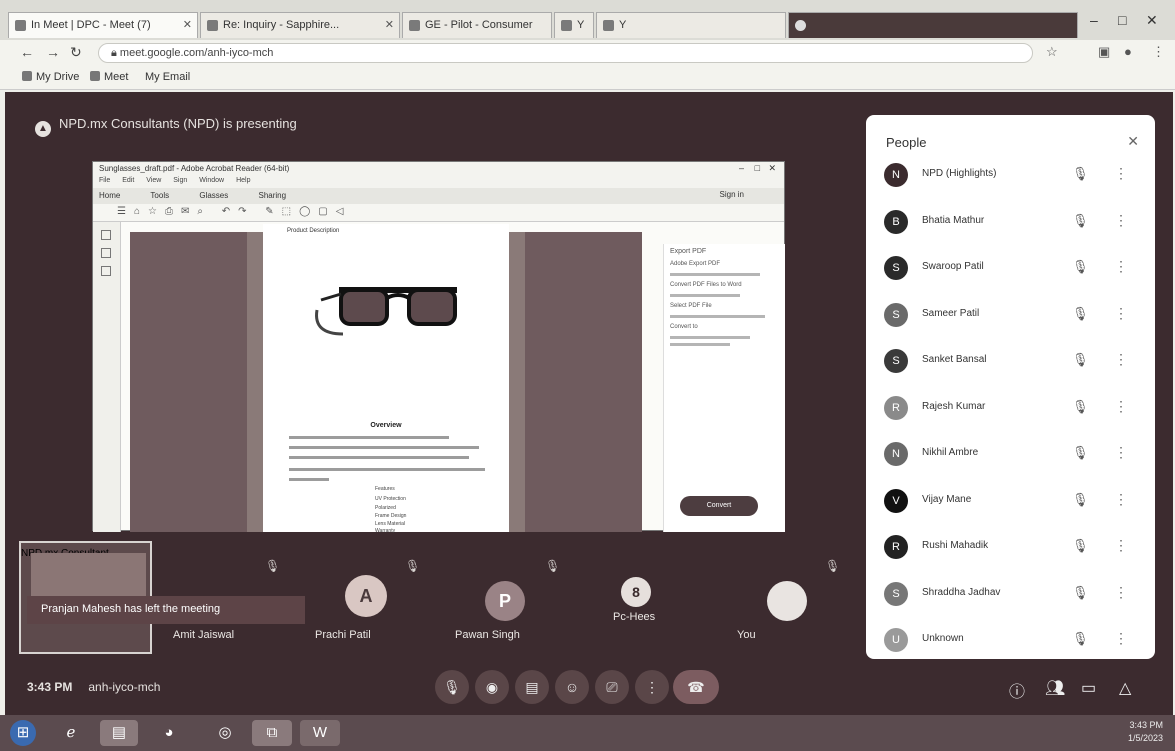 The width and height of the screenshot is (1175, 751). I want to click on explorer-taskbar-button: ▤, so click(119, 733).